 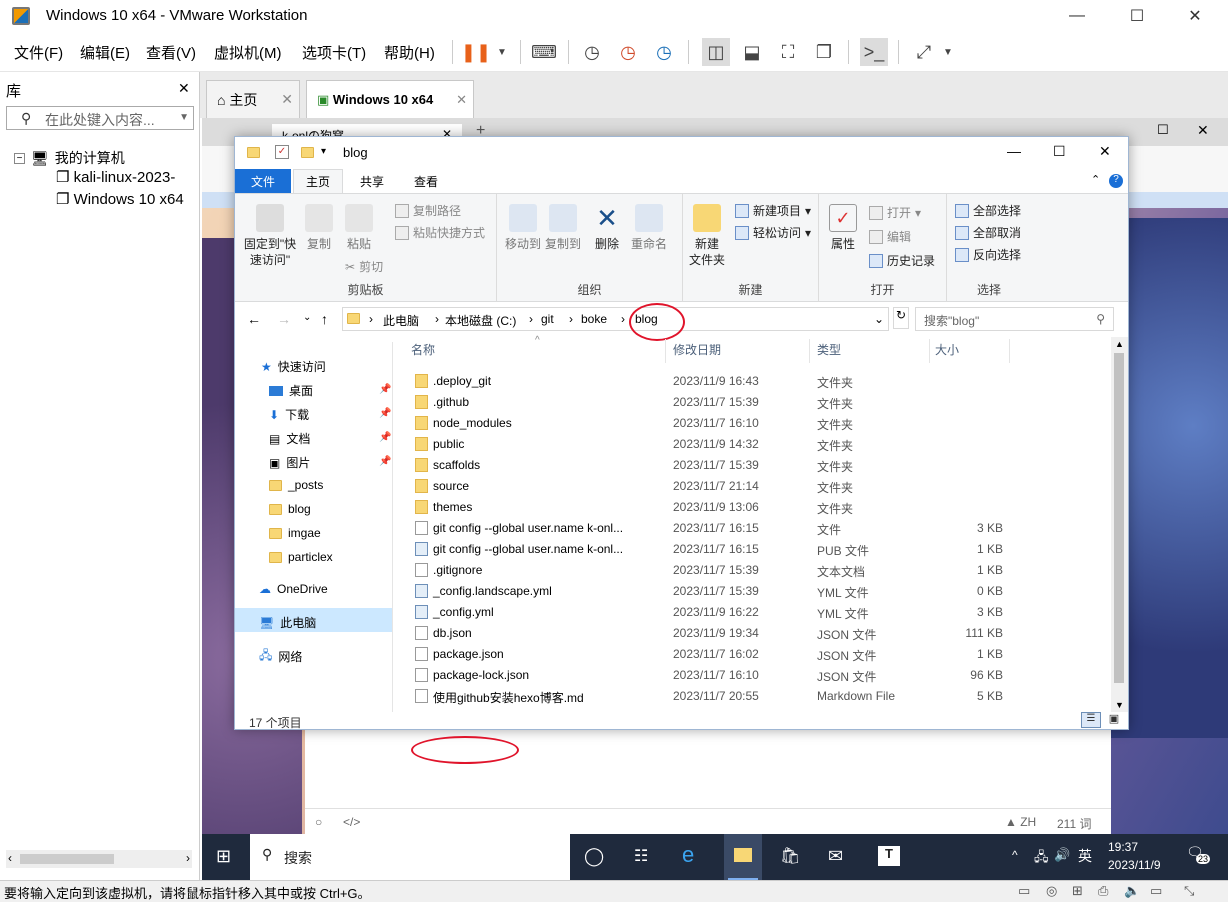 I want to click on column-size: 大小, so click(x=947, y=351).